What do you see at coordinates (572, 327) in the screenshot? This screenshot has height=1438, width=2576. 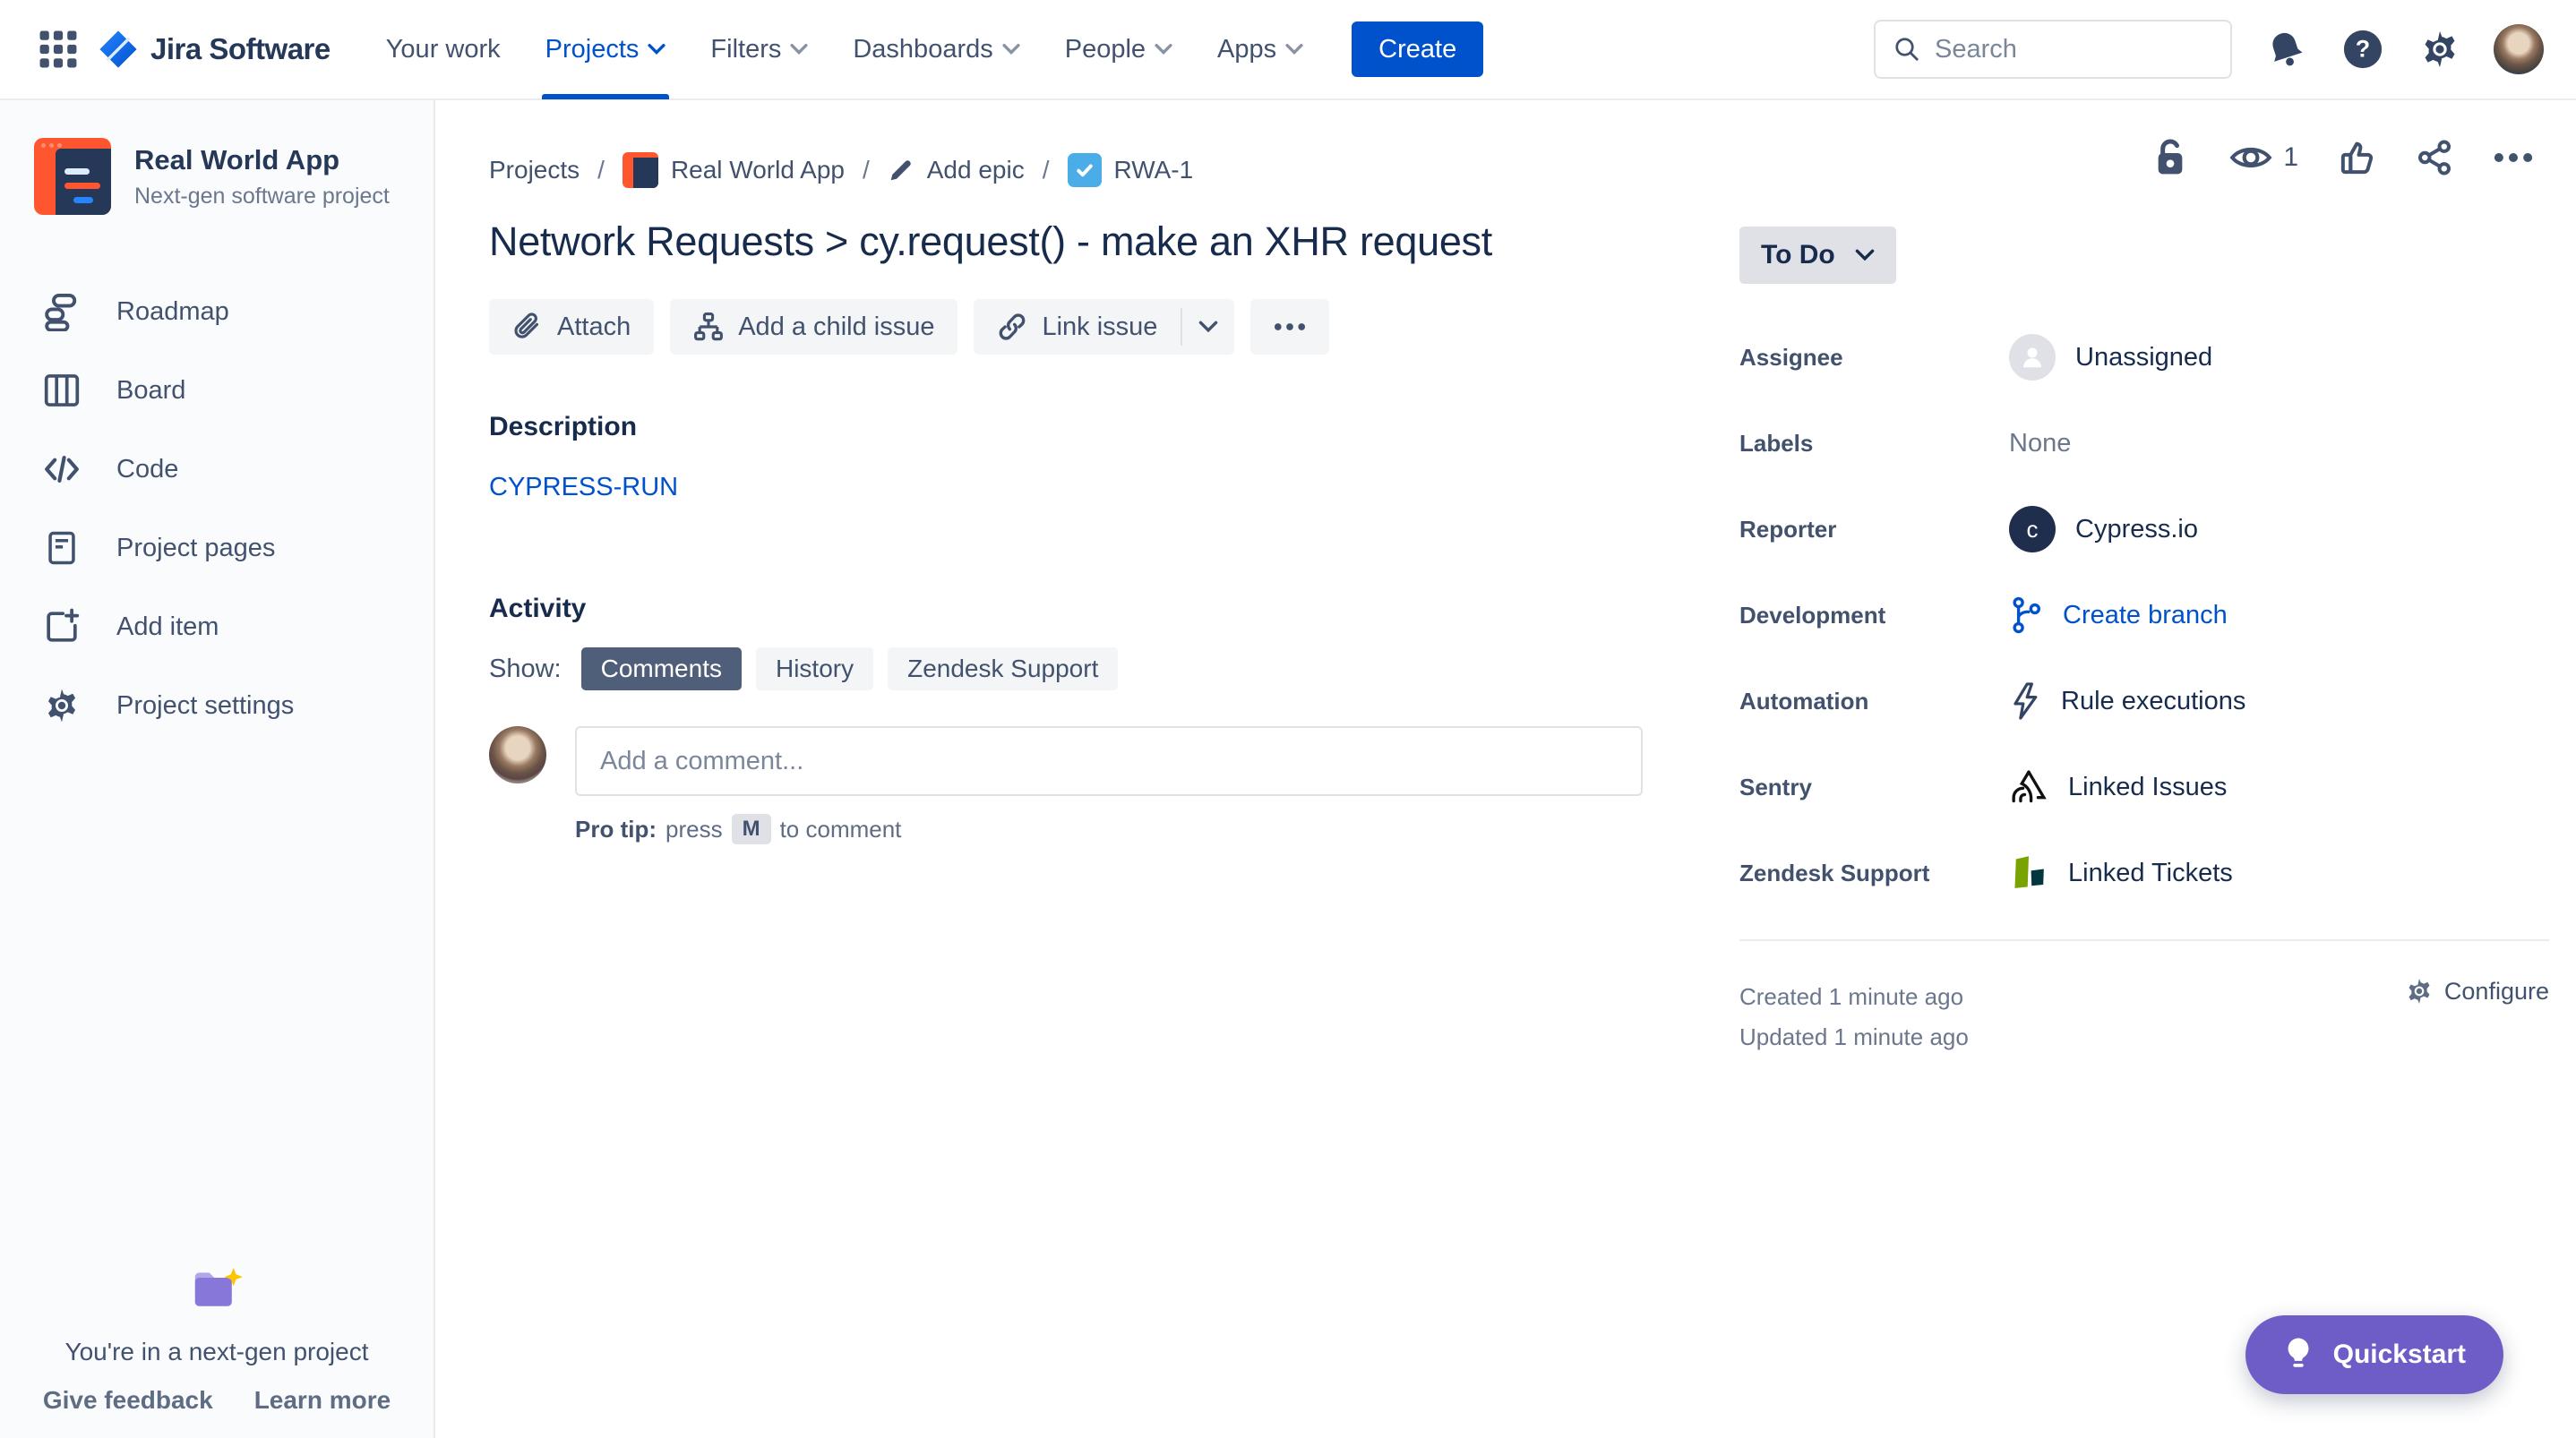 I see `attach-button: Attach` at bounding box center [572, 327].